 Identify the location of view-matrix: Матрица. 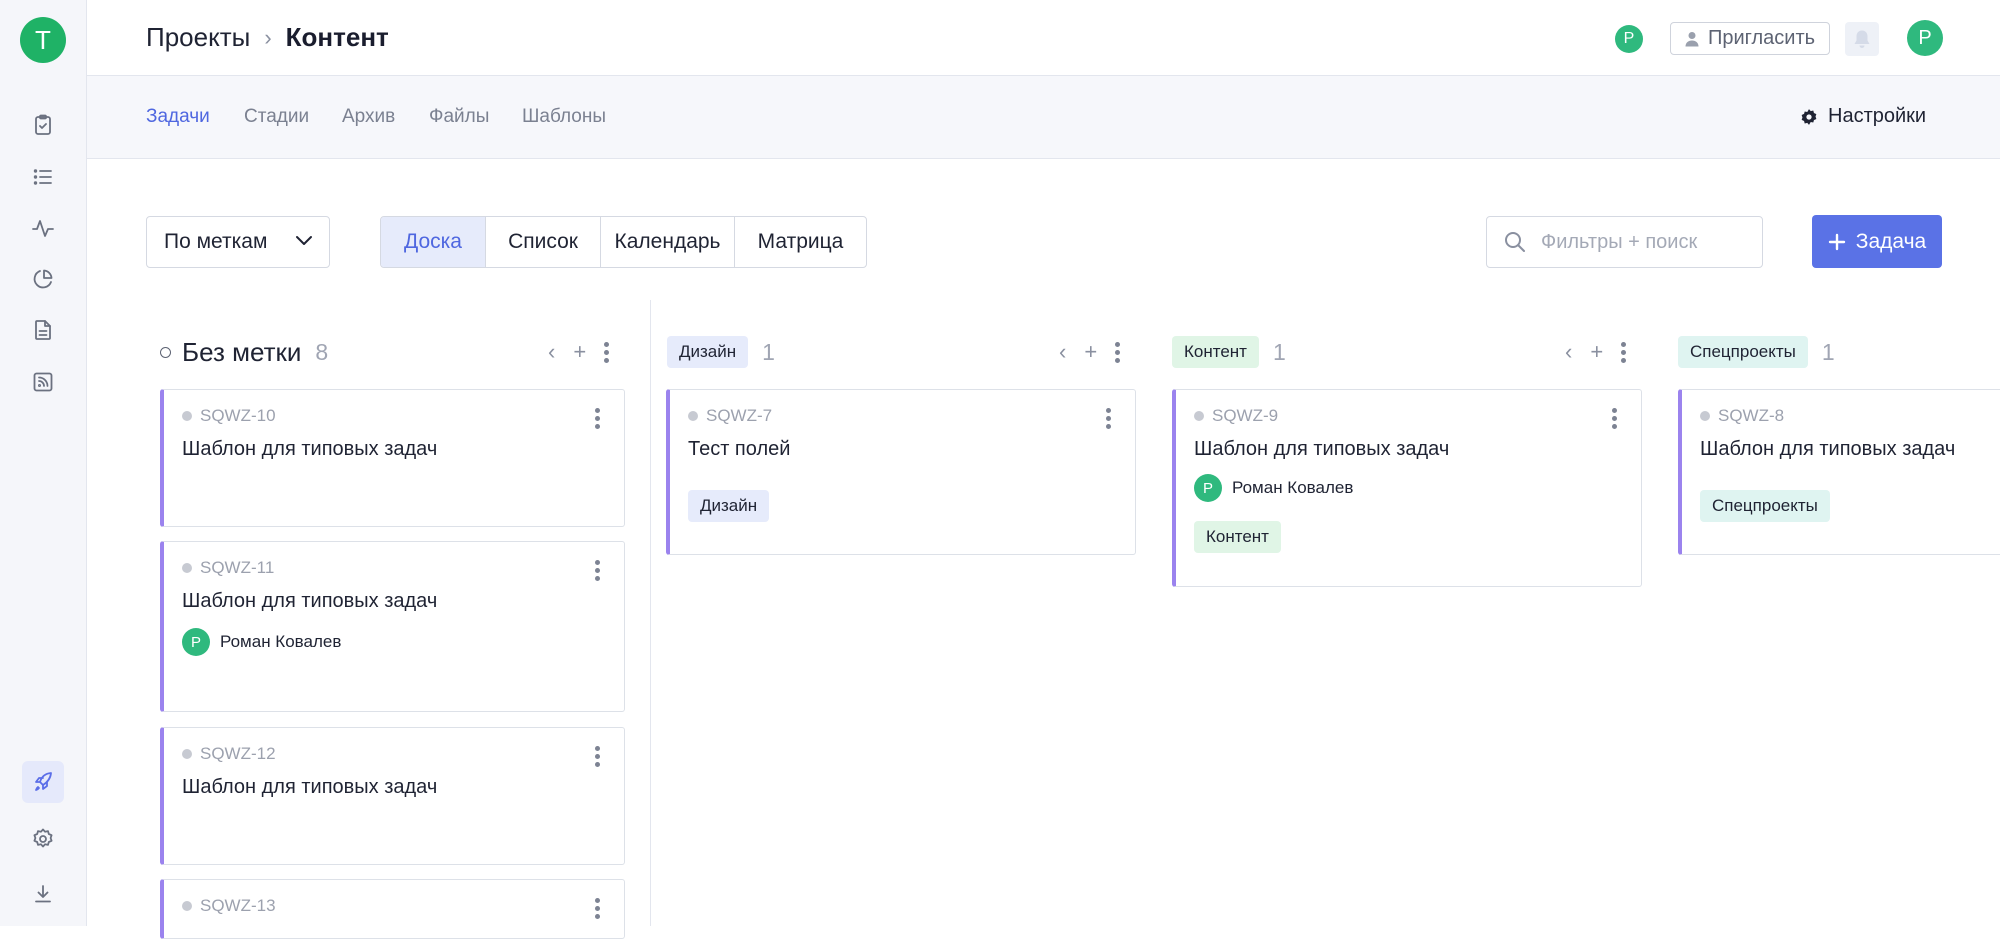
(800, 242).